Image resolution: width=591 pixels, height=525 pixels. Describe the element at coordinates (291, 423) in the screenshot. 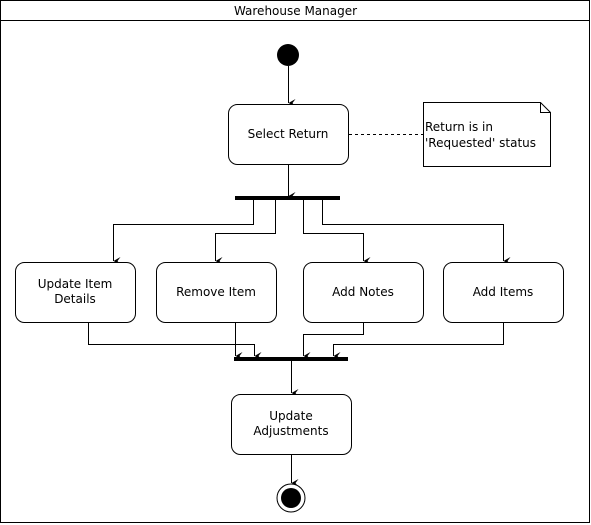

I see `update-adjustments-label: Update Adjustments` at that location.